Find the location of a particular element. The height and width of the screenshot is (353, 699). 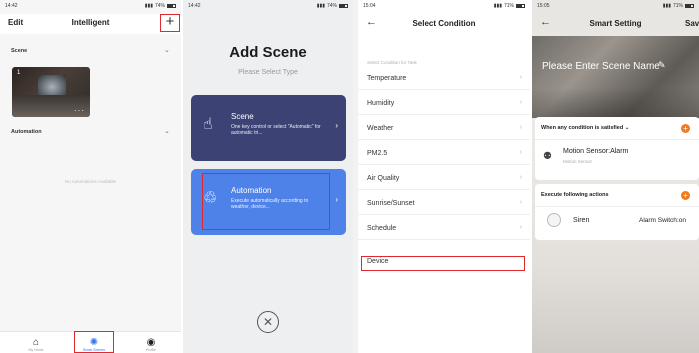

scene-name-input: Please Enter Scene Name is located at coordinates (601, 66).